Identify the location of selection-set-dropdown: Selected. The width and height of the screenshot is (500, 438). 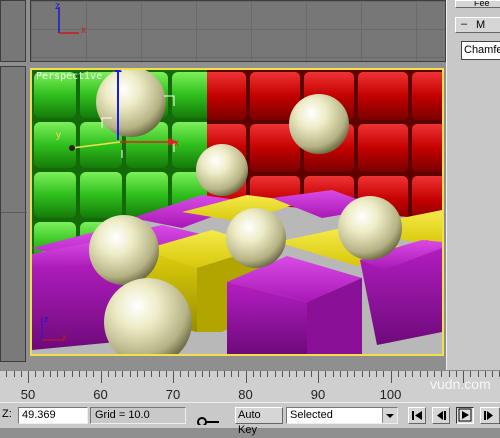
(342, 415).